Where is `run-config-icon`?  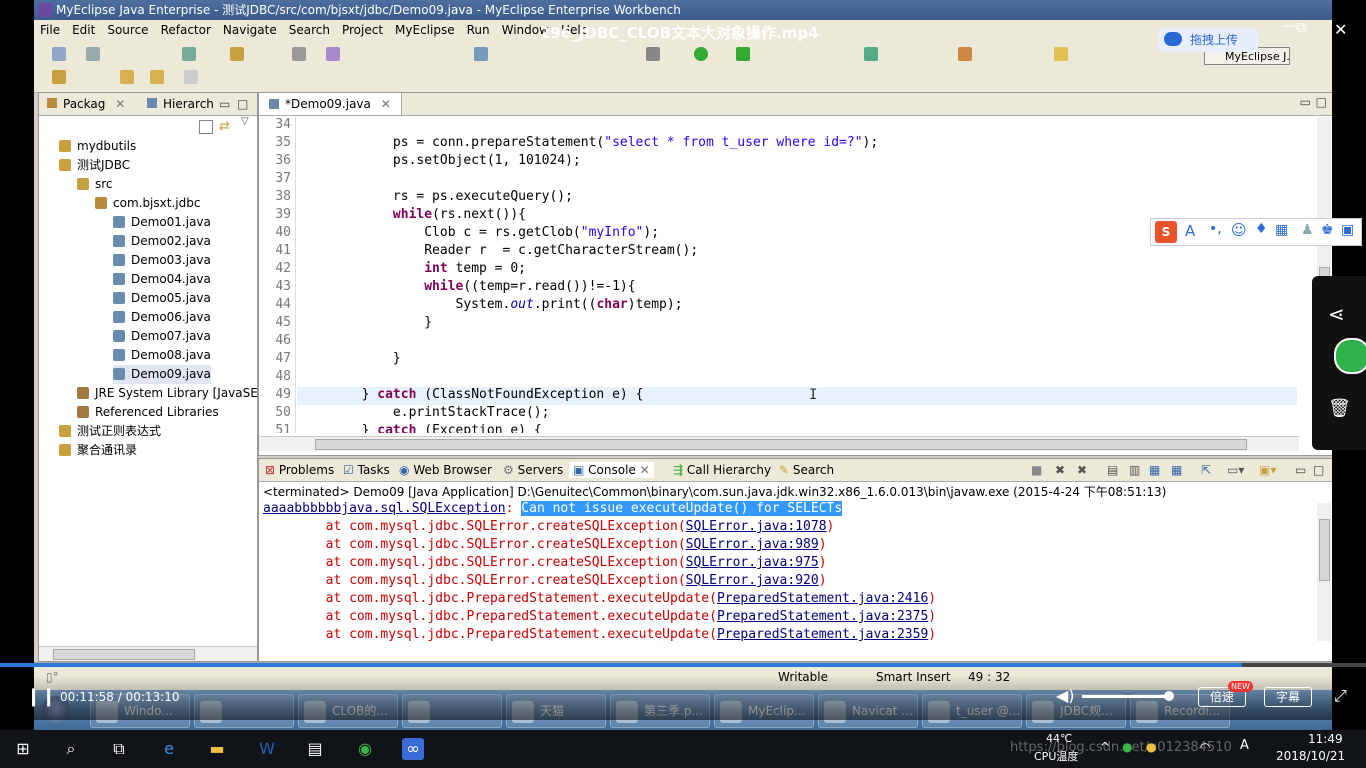
run-config-icon is located at coordinates (743, 54).